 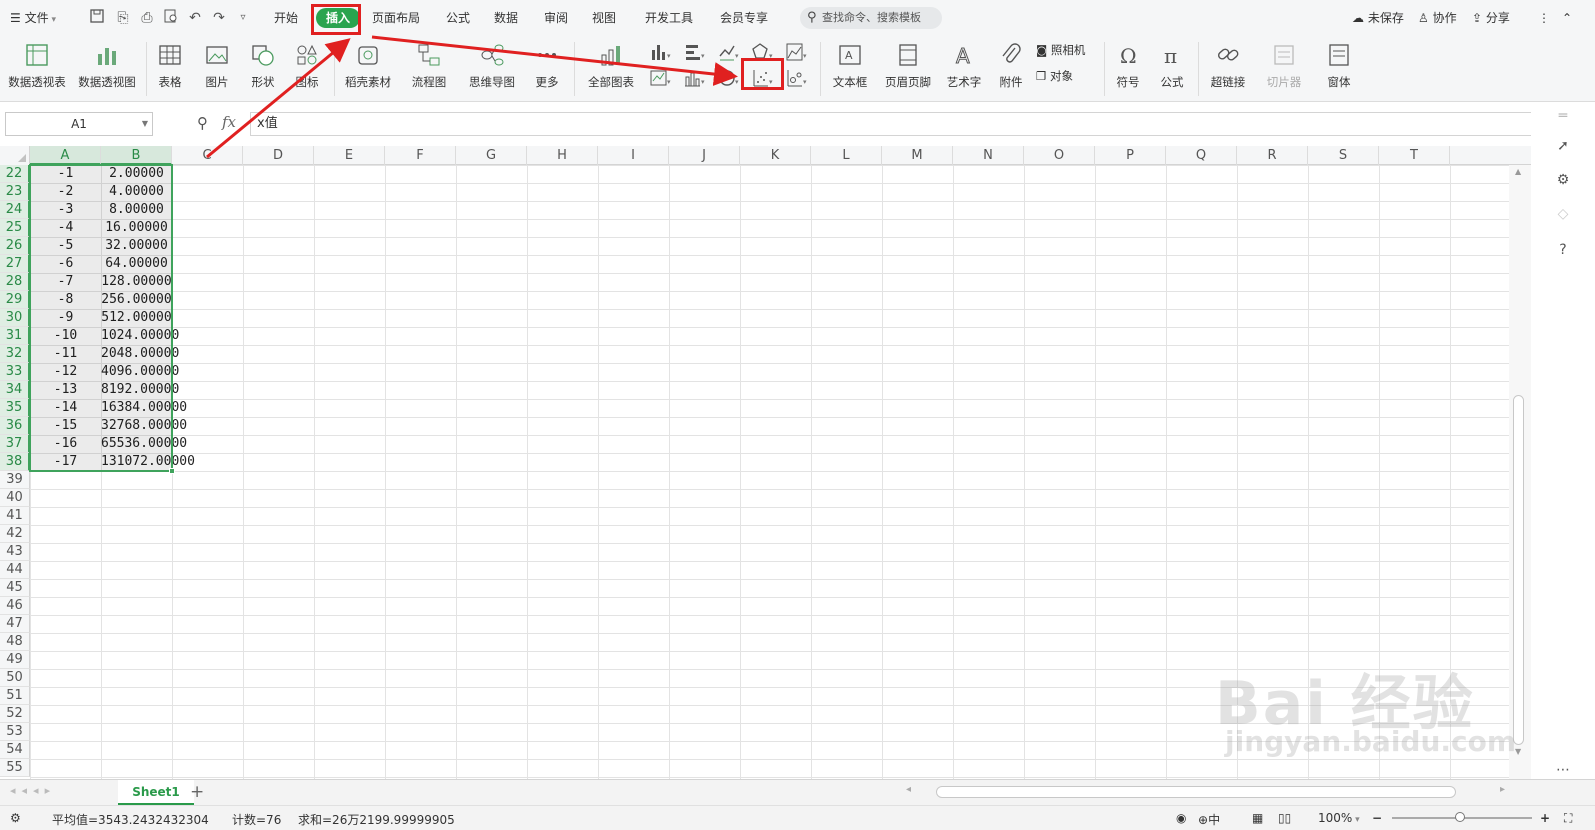 I want to click on line-chart-icon: ▾, so click(x=729, y=52).